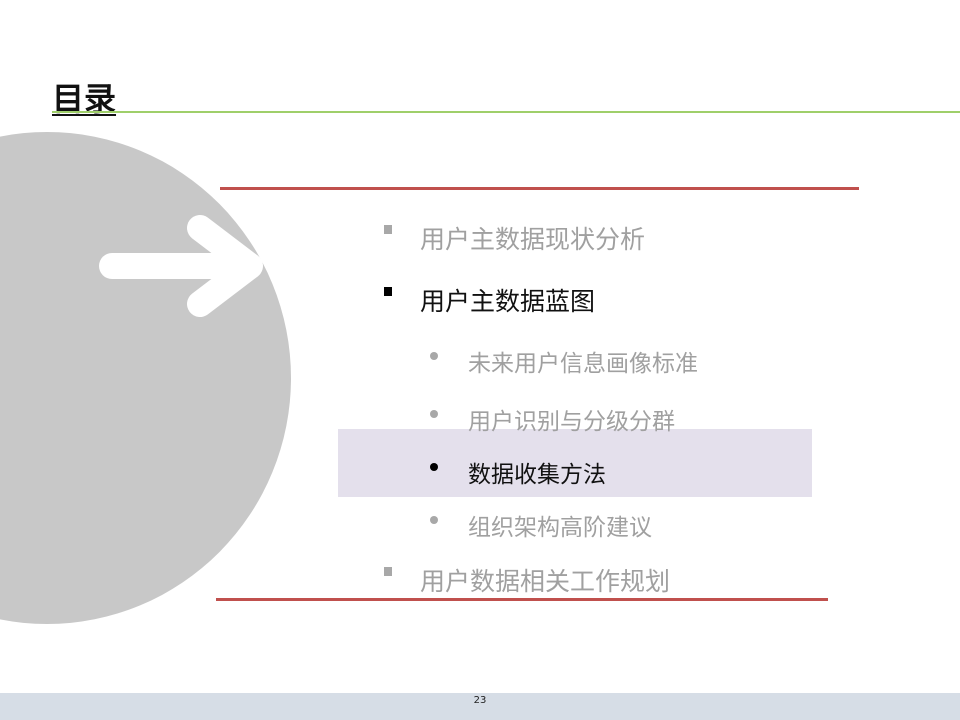 The height and width of the screenshot is (720, 960). I want to click on agenda-subitem-current: 数据收集方法, so click(518, 472).